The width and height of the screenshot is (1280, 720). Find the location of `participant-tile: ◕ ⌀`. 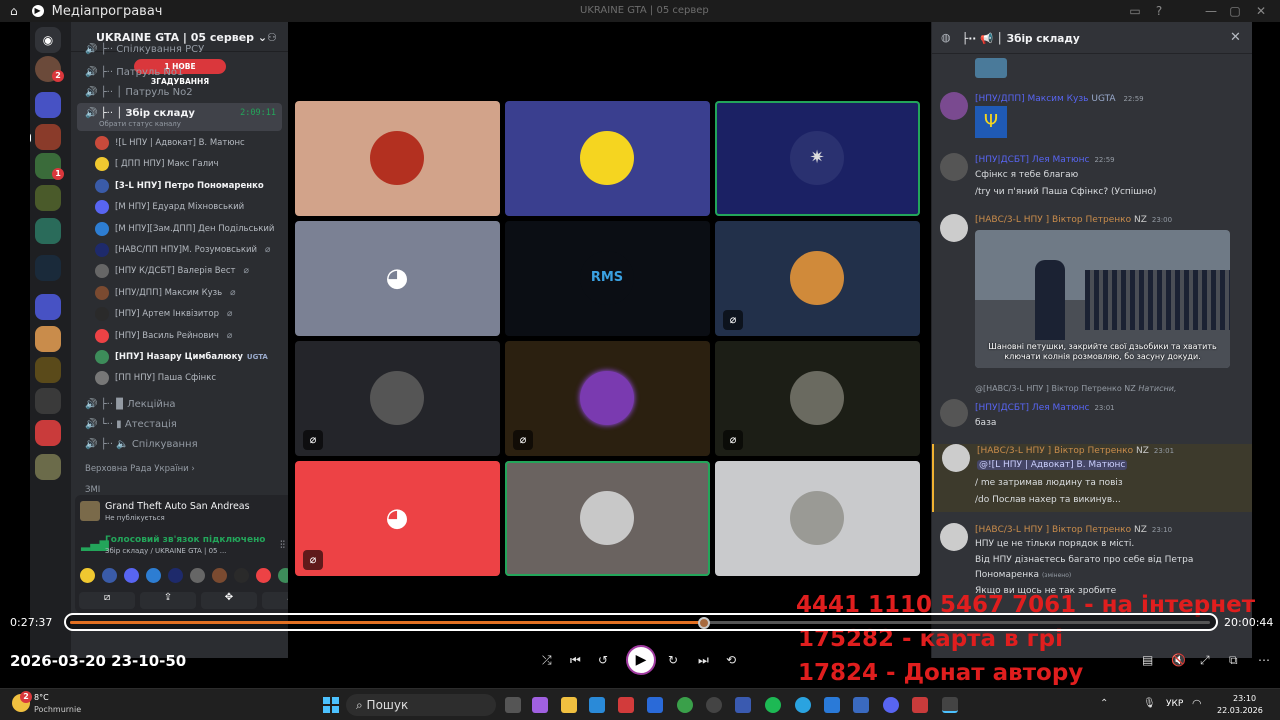

participant-tile: ◕ ⌀ is located at coordinates (397, 518).